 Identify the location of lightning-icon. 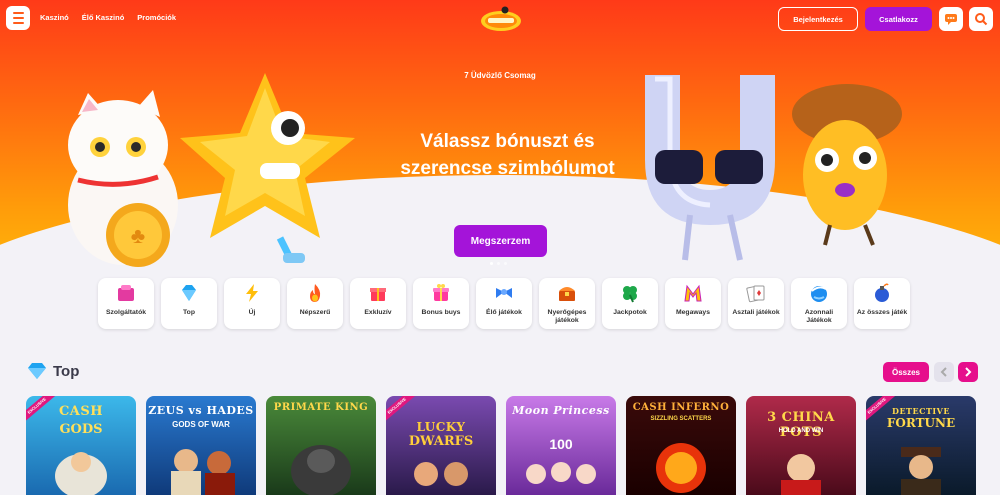
(252, 293).